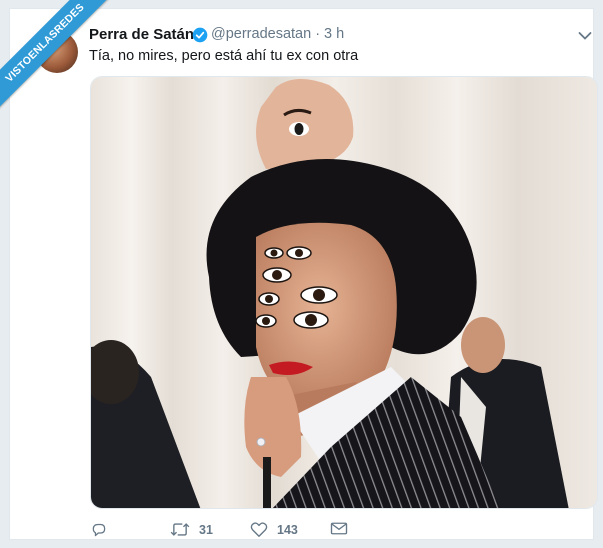 Image resolution: width=603 pixels, height=548 pixels. Describe the element at coordinates (261, 34) in the screenshot. I see `handle: @perradesatan` at that location.